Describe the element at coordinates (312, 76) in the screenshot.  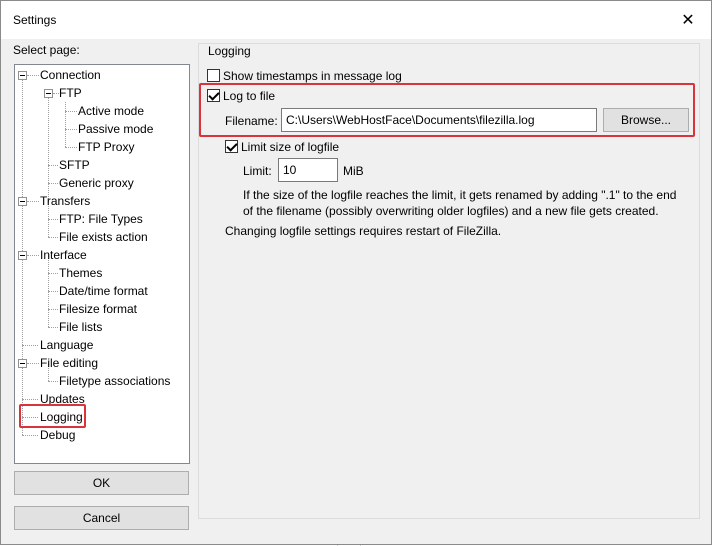
I see `show-timestamps-label: Show timestamps in message log` at that location.